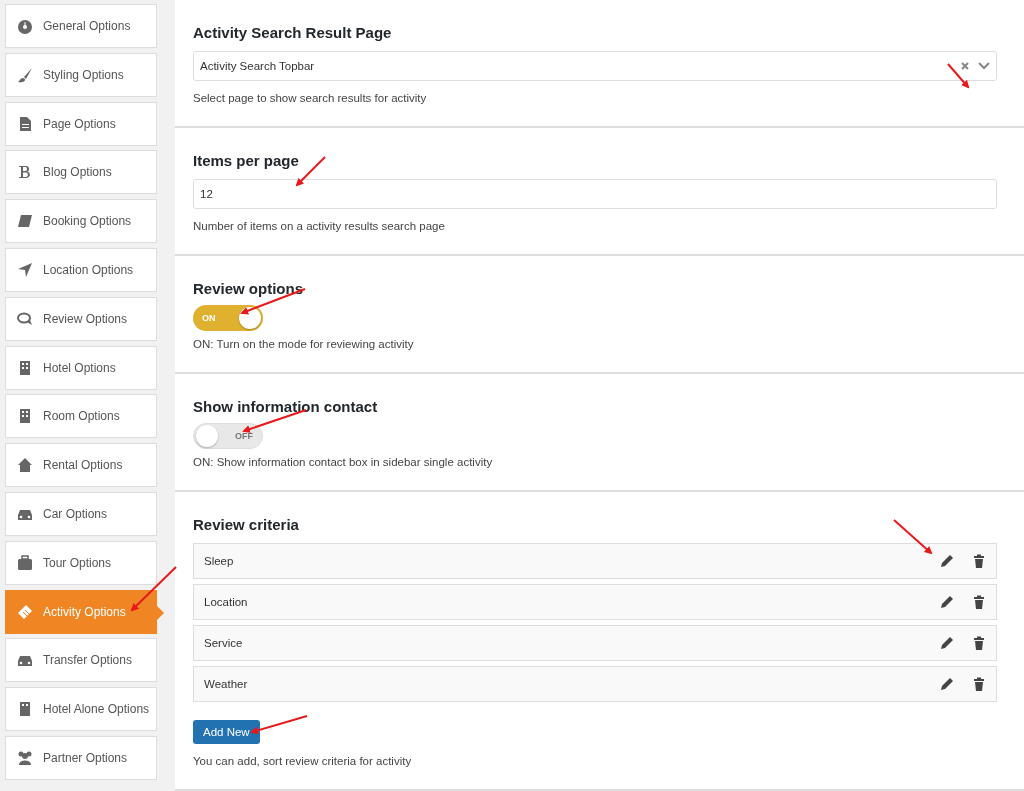 This screenshot has height=791, width=1024. What do you see at coordinates (303, 344) in the screenshot?
I see `section-description: ON: Turn on the mode for reviewing activity` at bounding box center [303, 344].